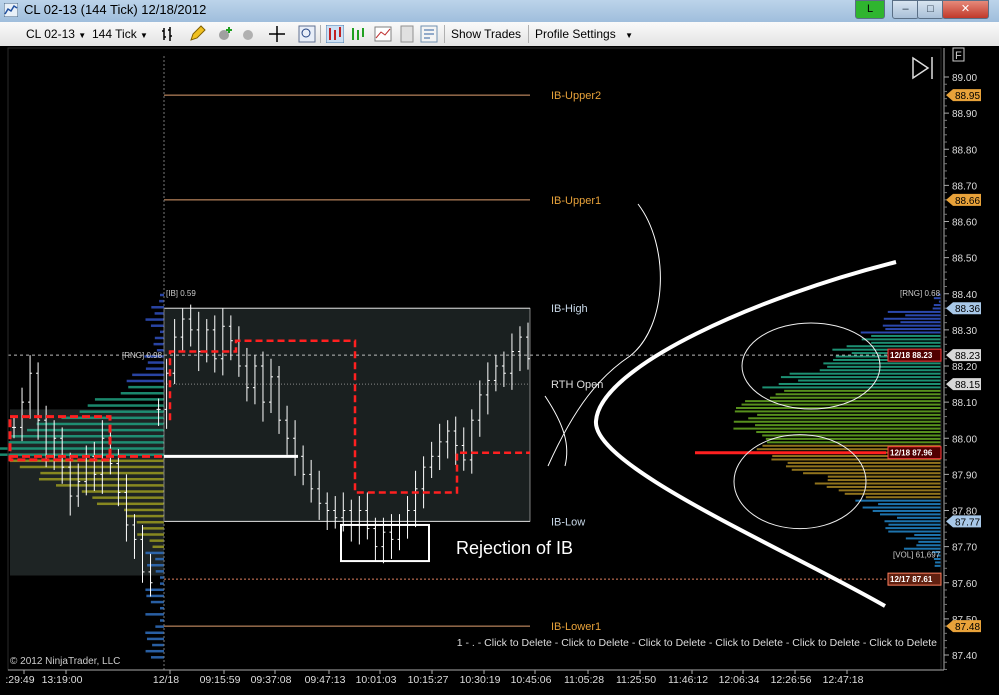  Describe the element at coordinates (958, 56) in the screenshot. I see `panel-menu-letter: F` at that location.